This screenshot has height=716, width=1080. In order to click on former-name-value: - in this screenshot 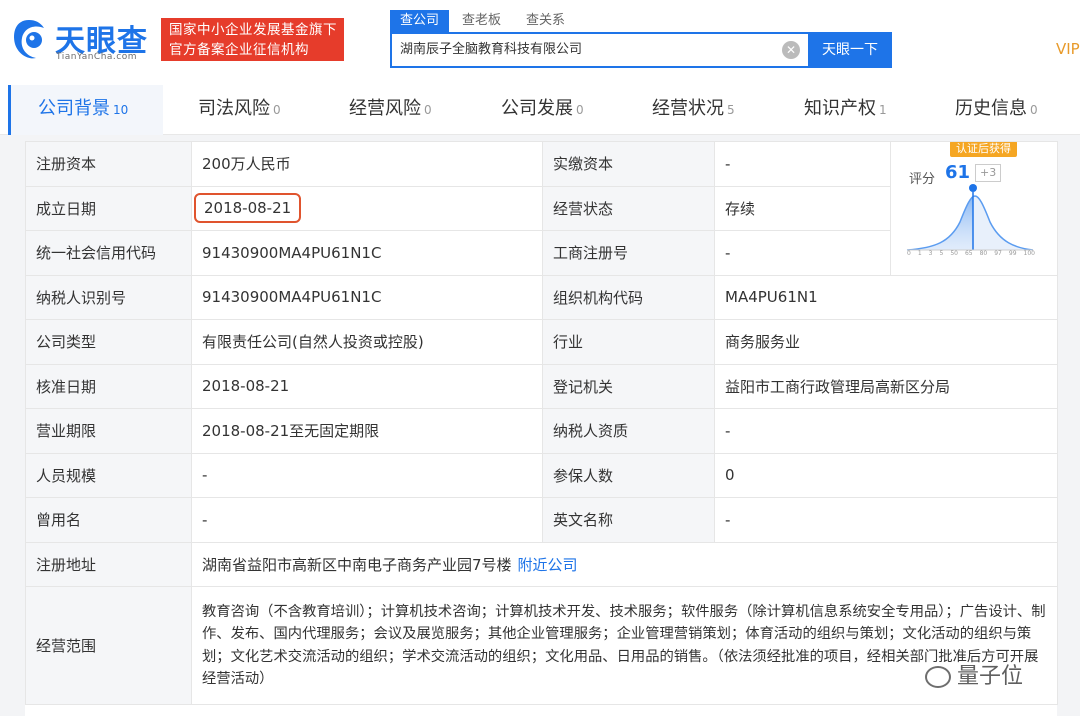, I will do `click(367, 520)`.